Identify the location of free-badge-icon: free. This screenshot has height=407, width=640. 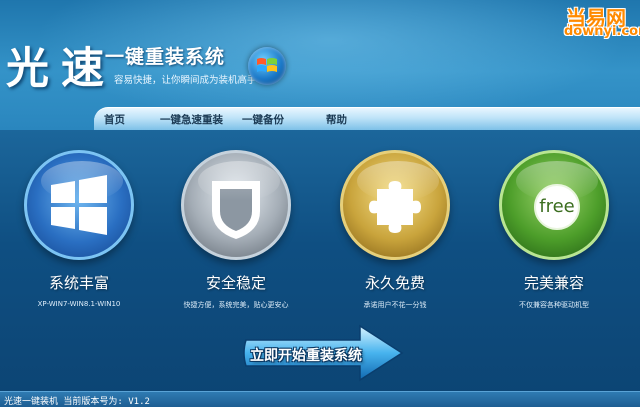
(554, 205).